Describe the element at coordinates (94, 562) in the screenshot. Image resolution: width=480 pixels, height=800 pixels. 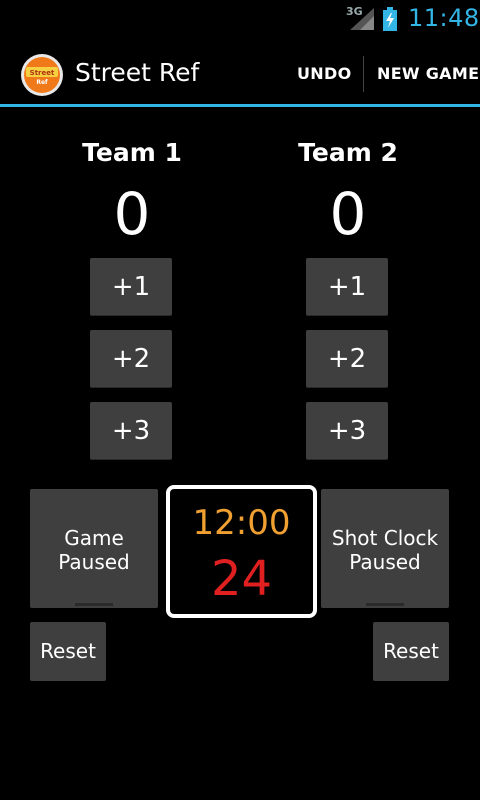
I see `game-clock-state: Paused` at that location.